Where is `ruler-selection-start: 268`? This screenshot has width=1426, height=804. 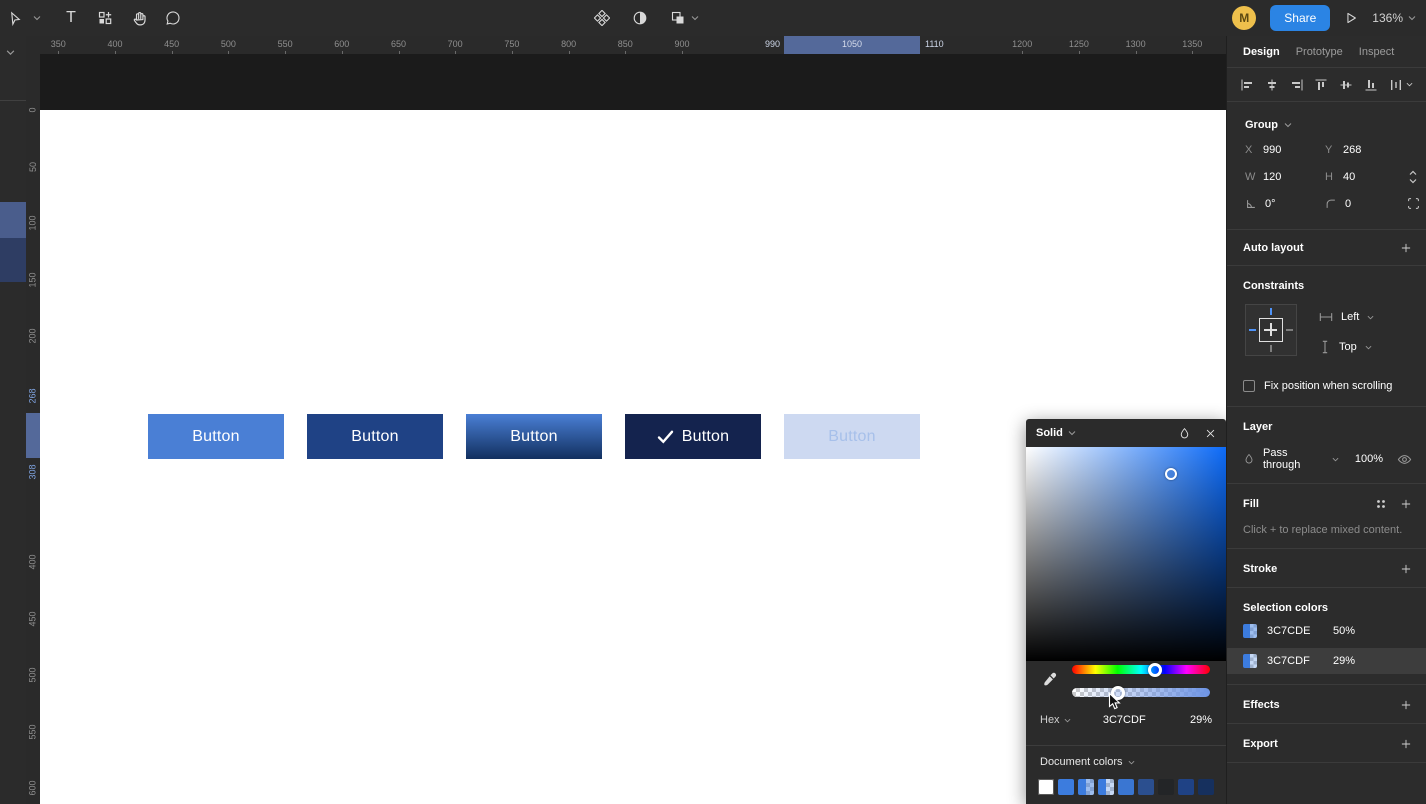
ruler-selection-start: 268 is located at coordinates (33, 396).